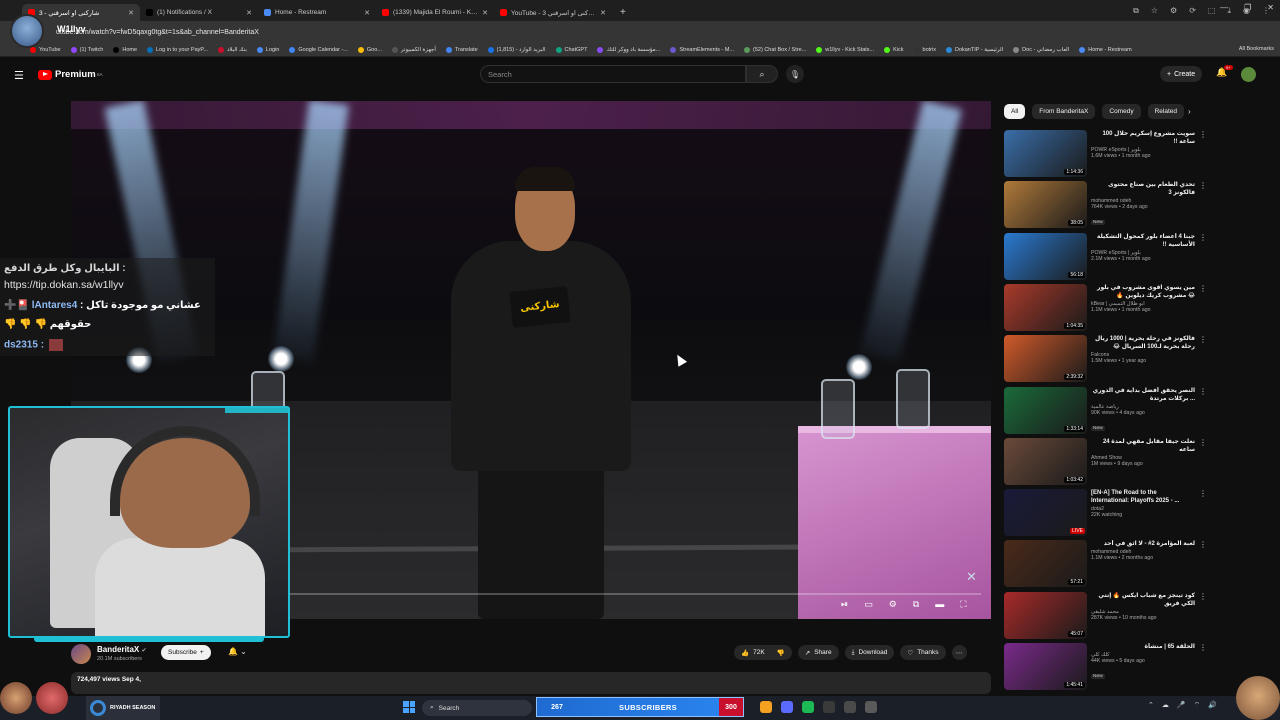 This screenshot has width=1280, height=720. I want to click on bookmark-item: بنك البلاد, so click(232, 49).